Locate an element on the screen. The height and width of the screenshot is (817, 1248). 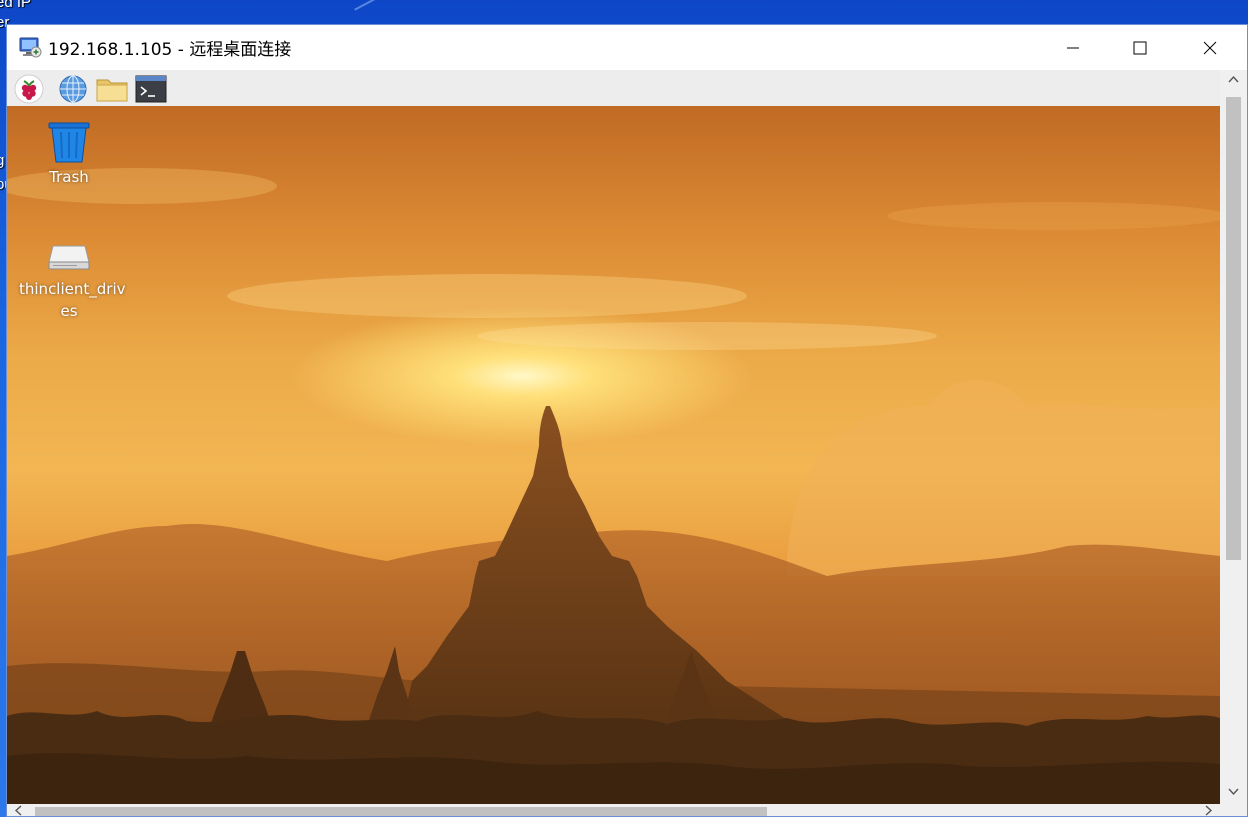
terminal-button is located at coordinates (151, 89).